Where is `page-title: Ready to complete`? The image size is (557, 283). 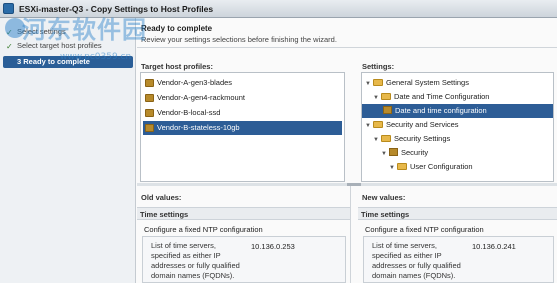
page-title: Ready to complete is located at coordinates (177, 28).